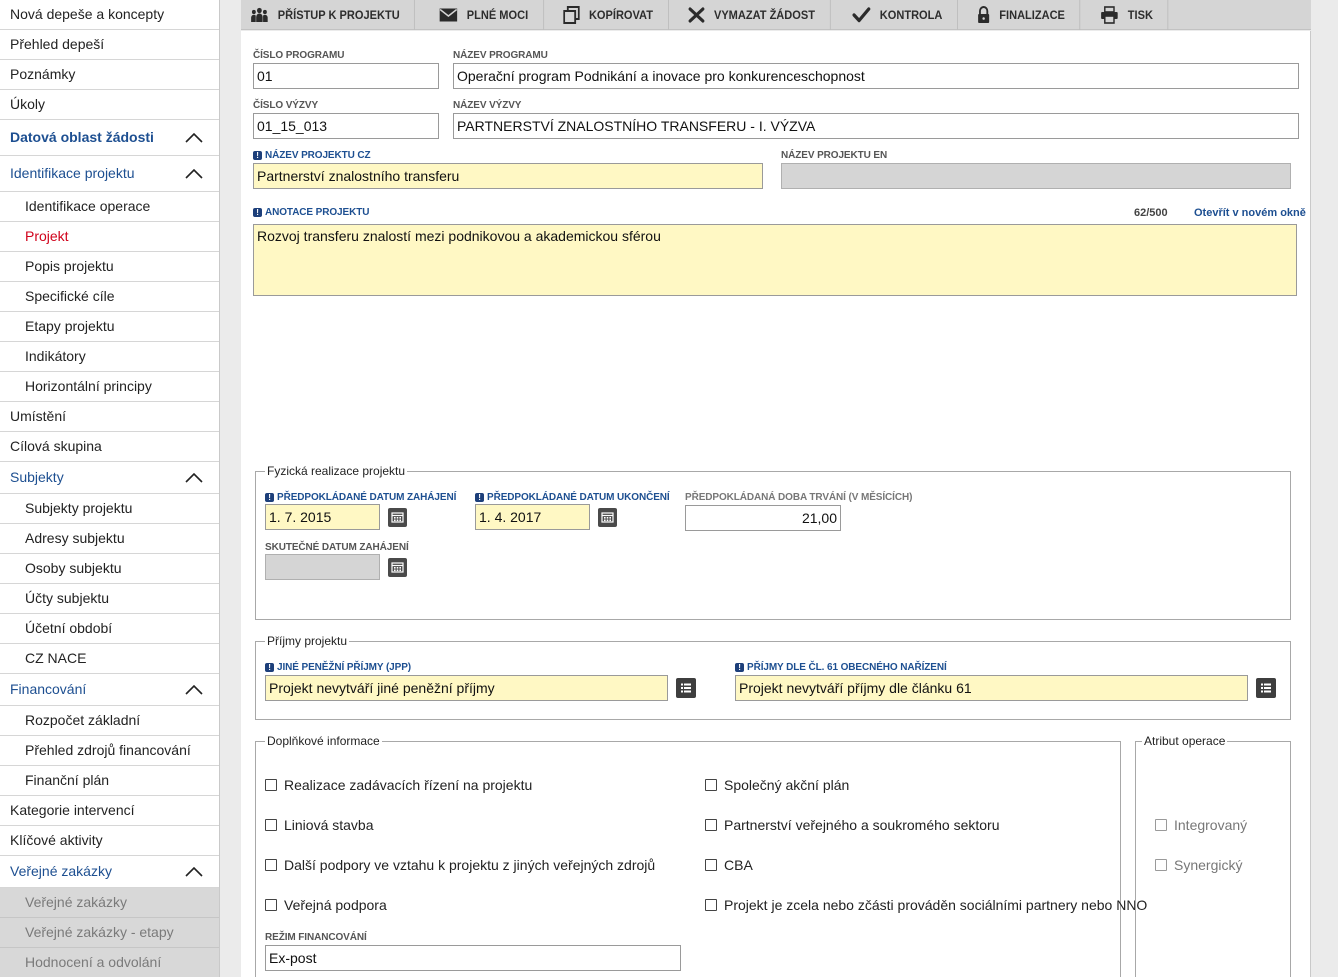 This screenshot has height=977, width=1338. What do you see at coordinates (109, 721) in the screenshot?
I see `sidebar-item-basic-budget: Rozpočet základní` at bounding box center [109, 721].